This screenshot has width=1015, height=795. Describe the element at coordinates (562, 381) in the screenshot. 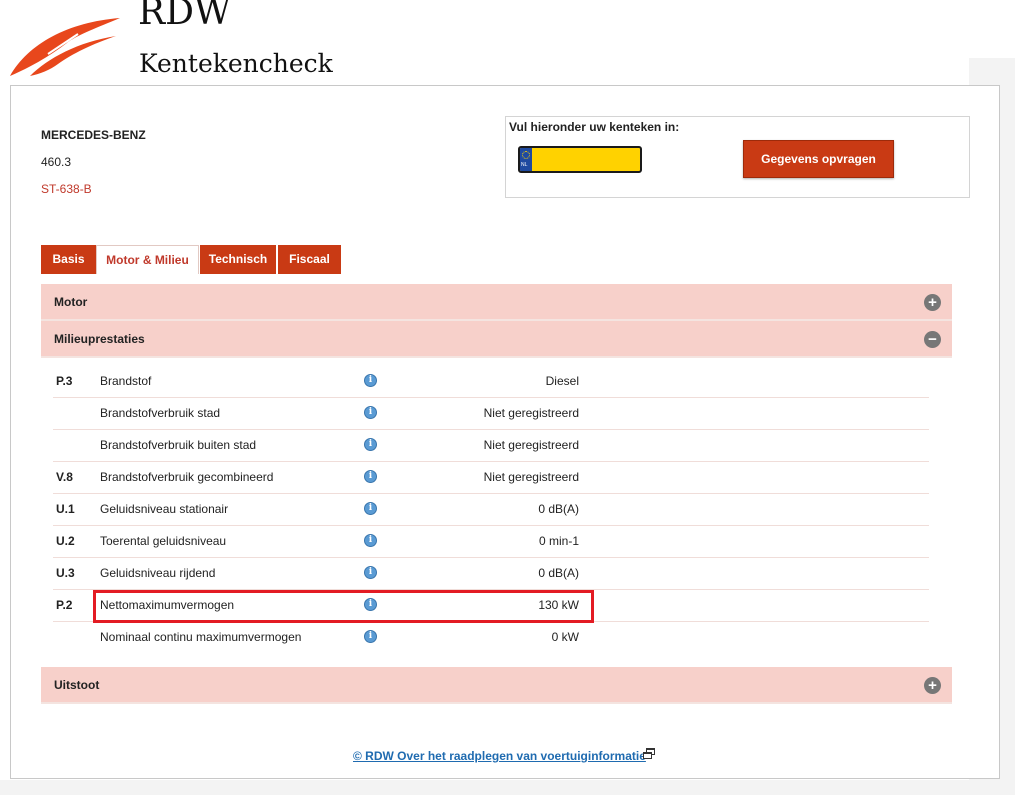

I see `row-value: Diesel` at that location.